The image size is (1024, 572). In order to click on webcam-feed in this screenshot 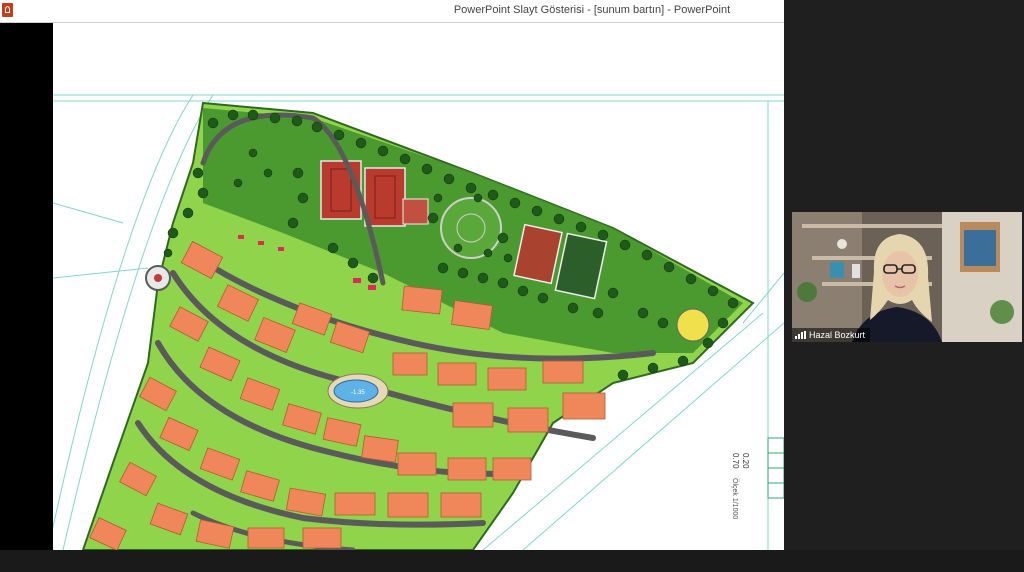, I will do `click(907, 277)`.